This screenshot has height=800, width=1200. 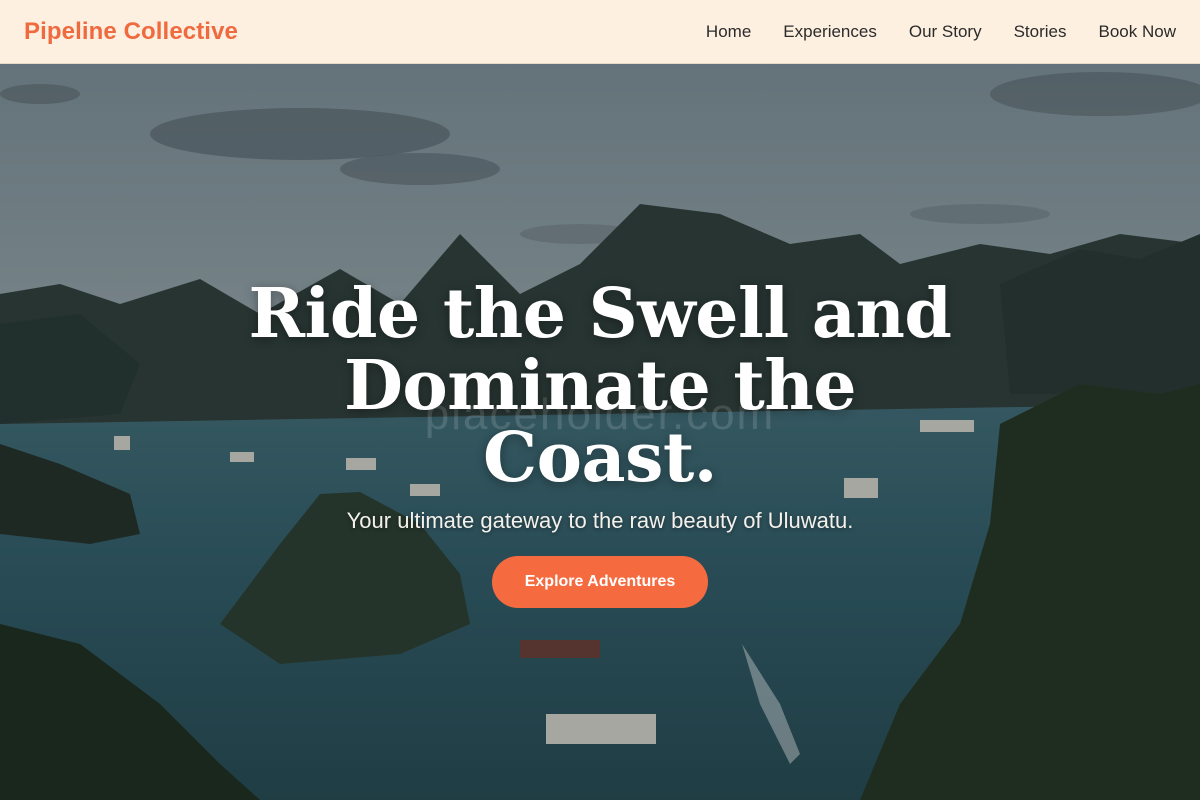 What do you see at coordinates (830, 32) in the screenshot?
I see `nav-link-experiences: Experiences` at bounding box center [830, 32].